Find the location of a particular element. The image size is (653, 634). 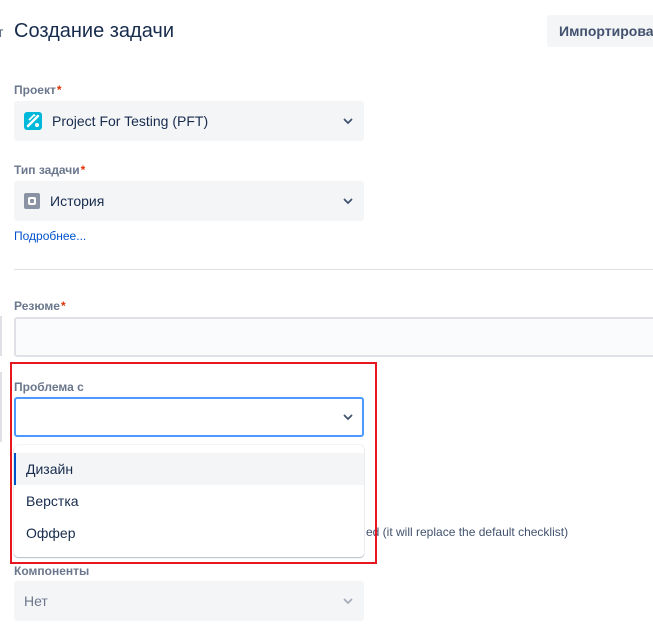

project-value: Project For Testing (PFT) is located at coordinates (130, 121).